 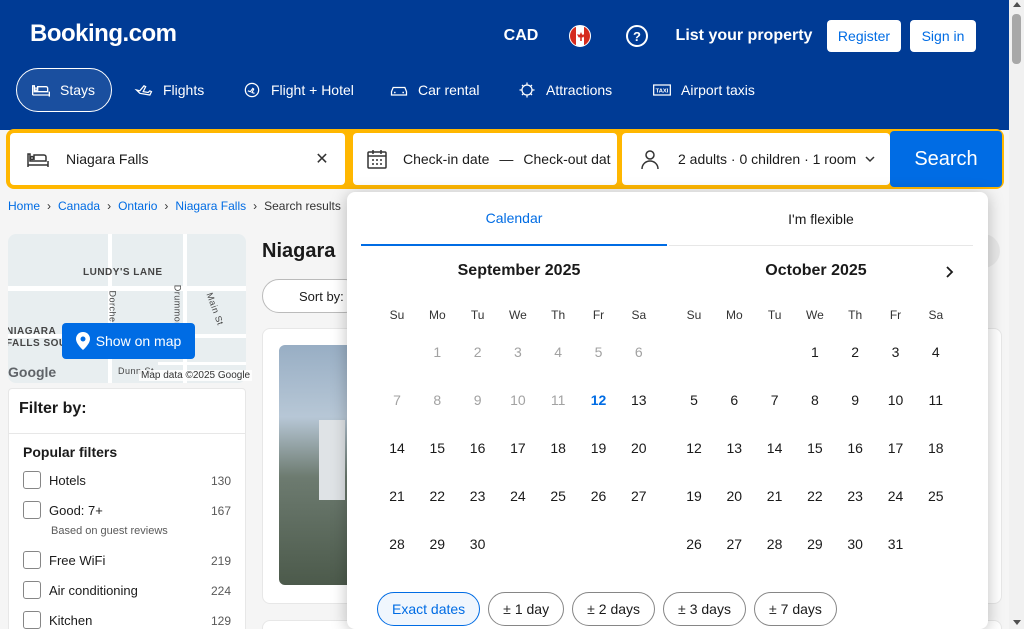 What do you see at coordinates (1017, 4) in the screenshot?
I see `scroll-up-icon` at bounding box center [1017, 4].